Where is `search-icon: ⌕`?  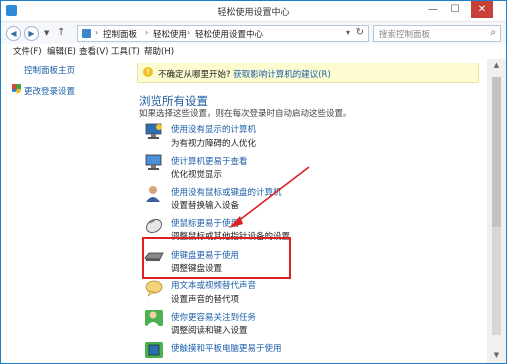 search-icon: ⌕ is located at coordinates (493, 32).